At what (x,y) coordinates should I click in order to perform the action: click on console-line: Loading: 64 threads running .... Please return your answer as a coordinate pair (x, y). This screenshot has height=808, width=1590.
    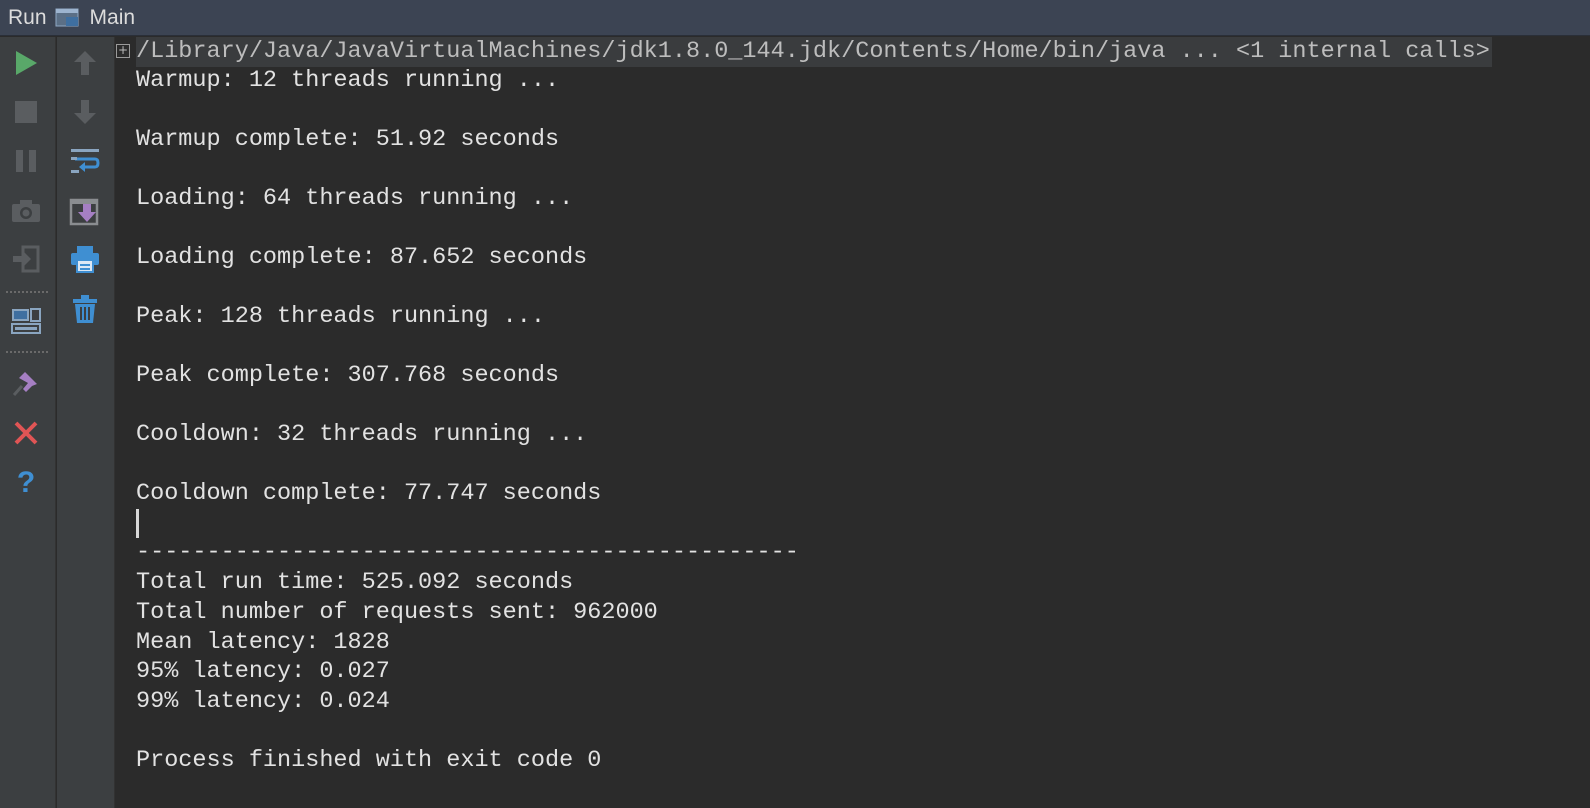
    Looking at the image, I should click on (355, 198).